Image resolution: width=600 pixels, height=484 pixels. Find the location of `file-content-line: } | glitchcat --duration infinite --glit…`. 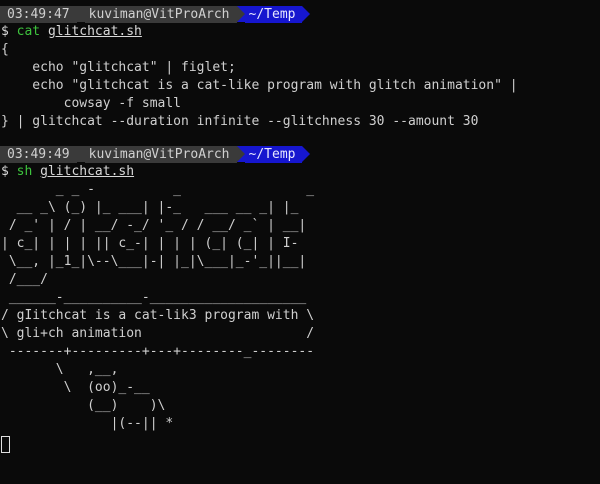

file-content-line: } | glitchcat --duration infinite --glit… is located at coordinates (240, 121).